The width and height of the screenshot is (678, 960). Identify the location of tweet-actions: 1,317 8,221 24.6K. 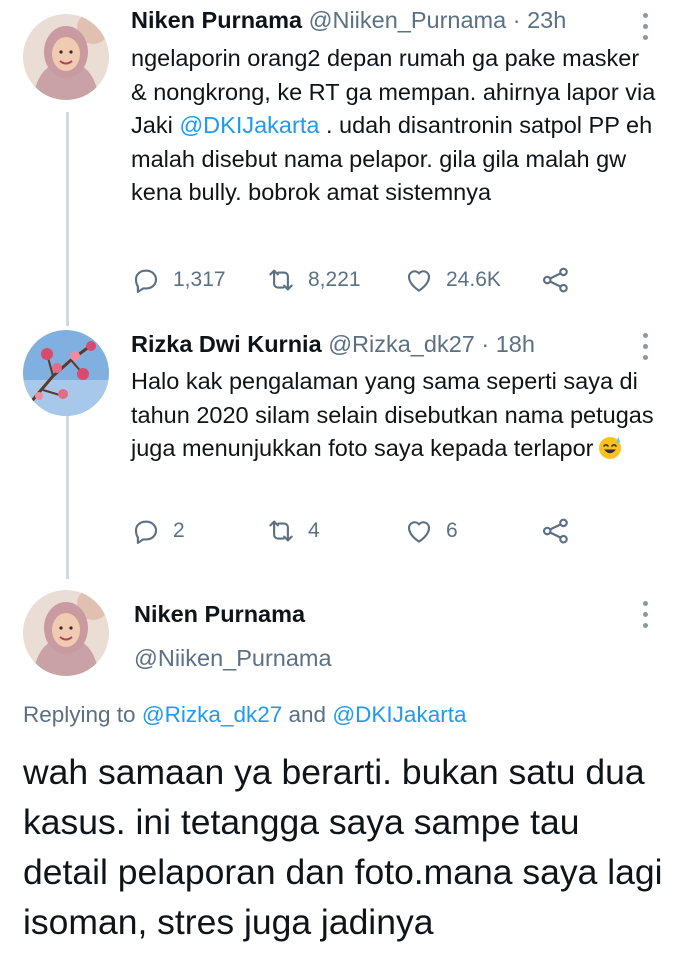
(361, 280).